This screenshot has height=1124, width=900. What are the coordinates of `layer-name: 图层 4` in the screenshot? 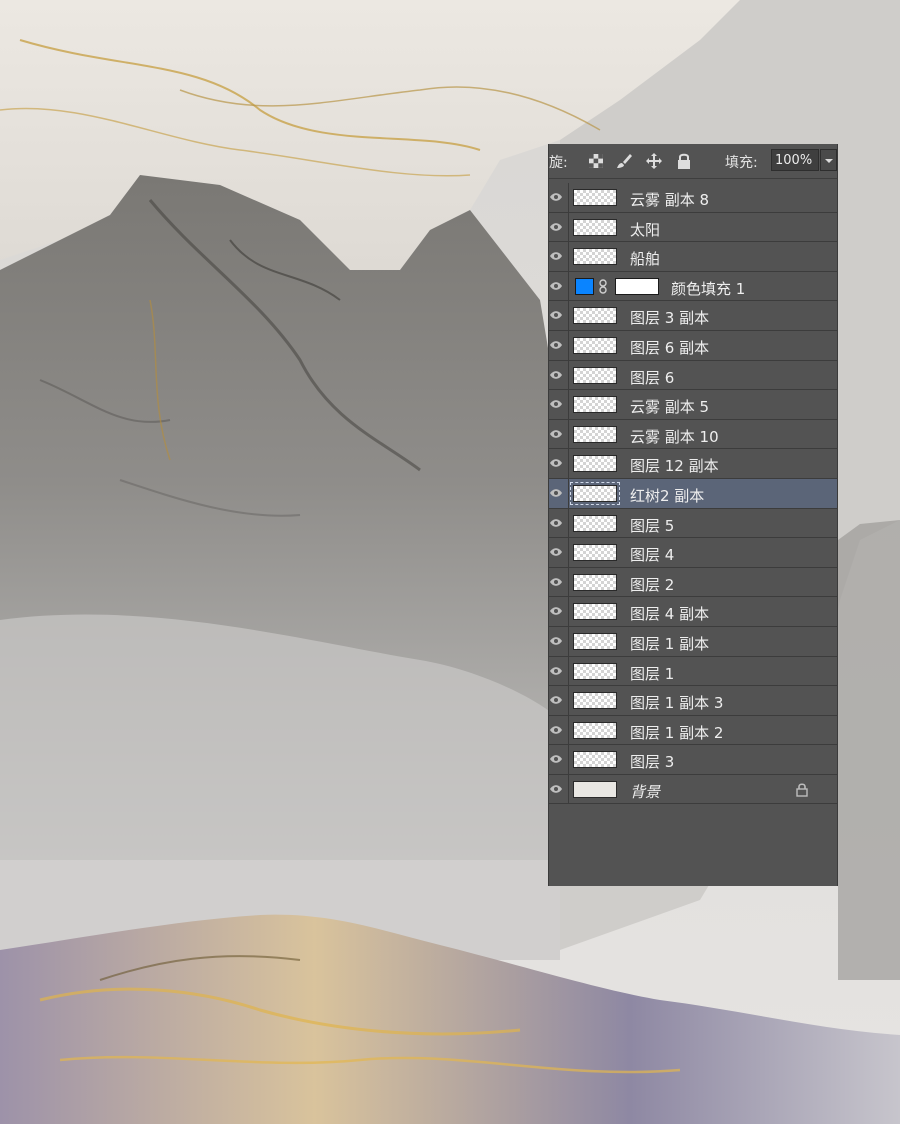 It's located at (652, 555).